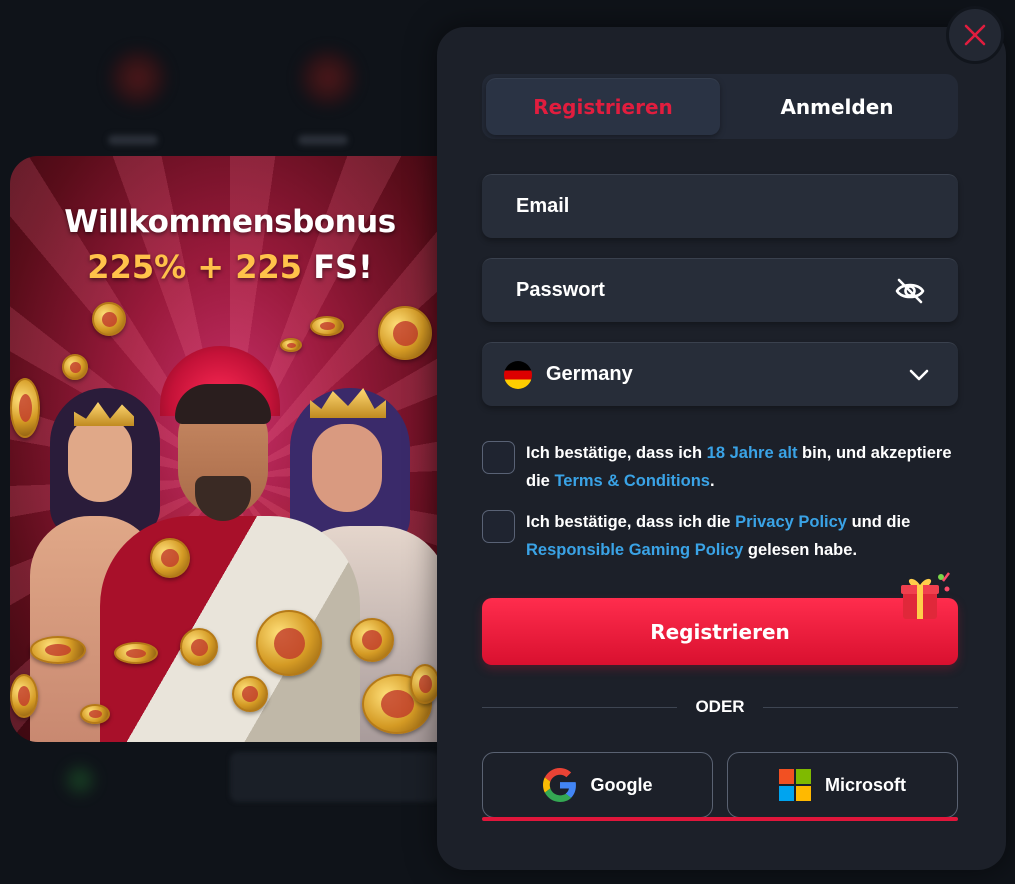  What do you see at coordinates (910, 291) in the screenshot?
I see `eye-off-icon` at bounding box center [910, 291].